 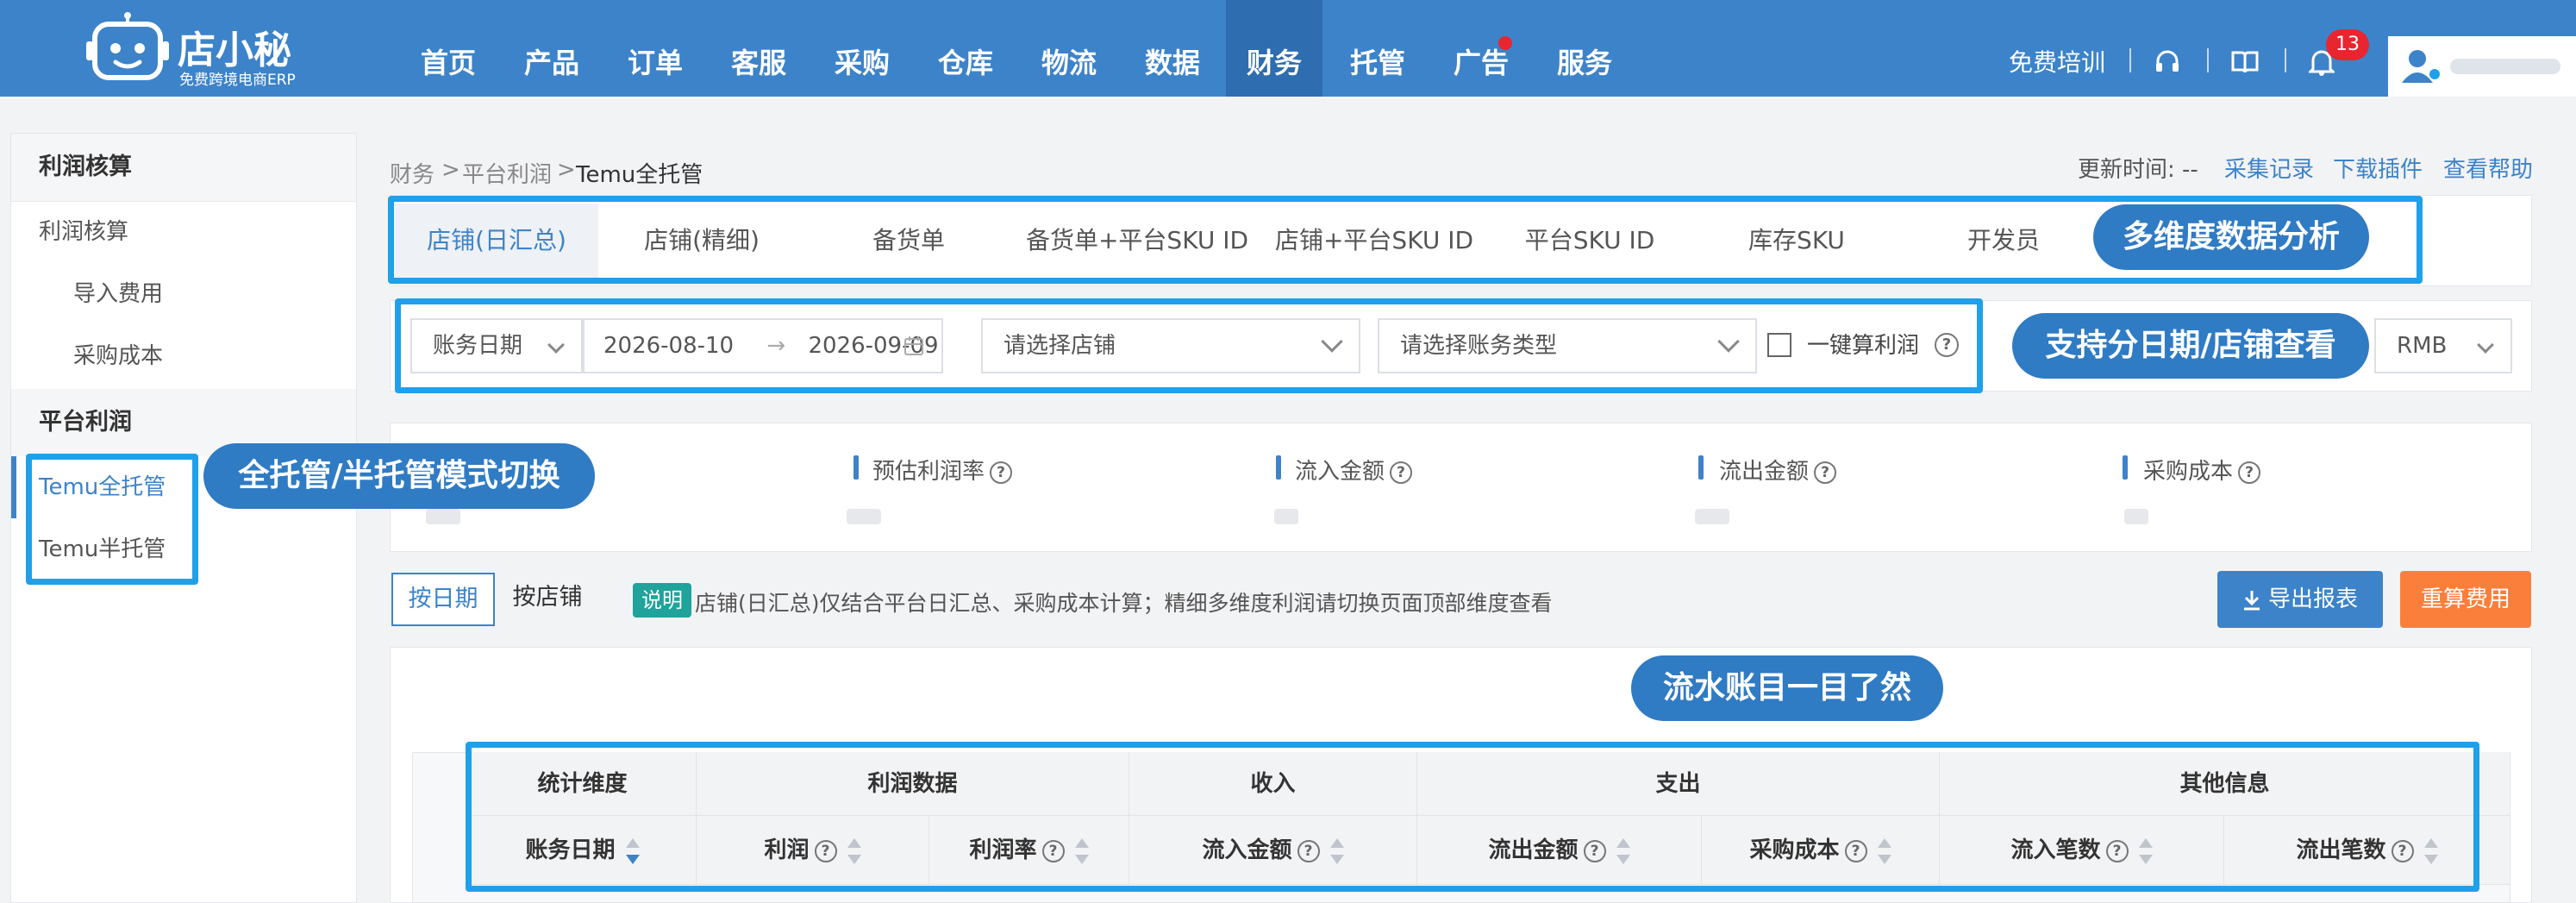 I want to click on book-icon, so click(x=2245, y=62).